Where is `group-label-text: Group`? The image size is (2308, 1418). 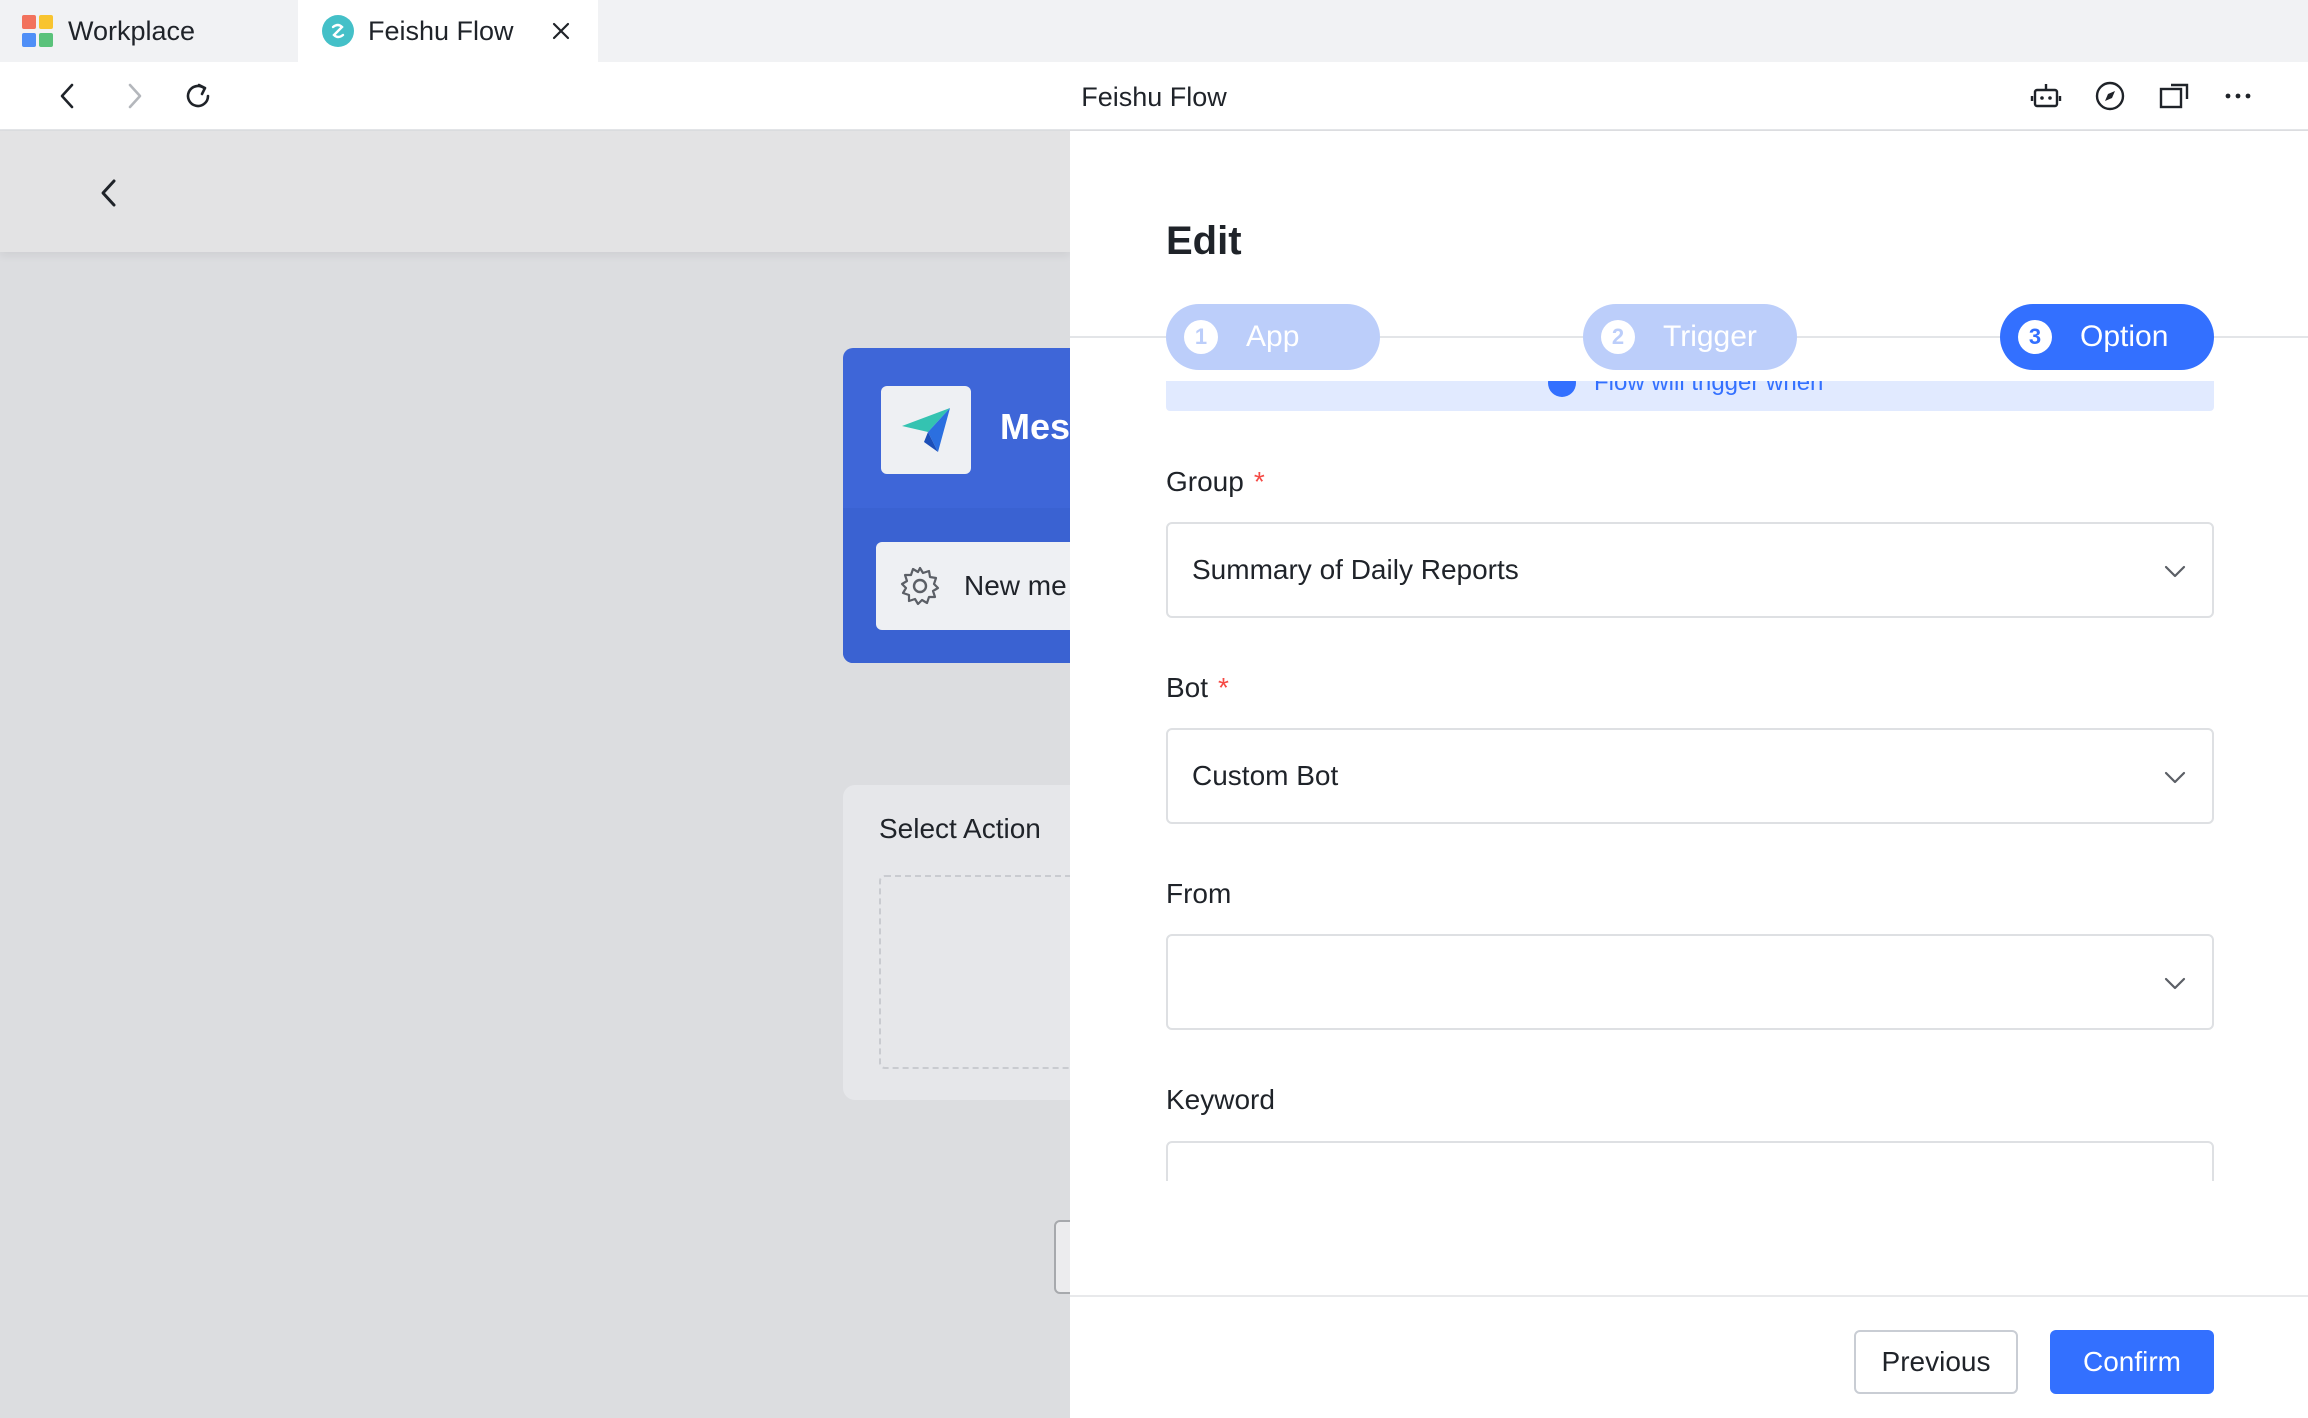
group-label-text: Group is located at coordinates (1205, 481).